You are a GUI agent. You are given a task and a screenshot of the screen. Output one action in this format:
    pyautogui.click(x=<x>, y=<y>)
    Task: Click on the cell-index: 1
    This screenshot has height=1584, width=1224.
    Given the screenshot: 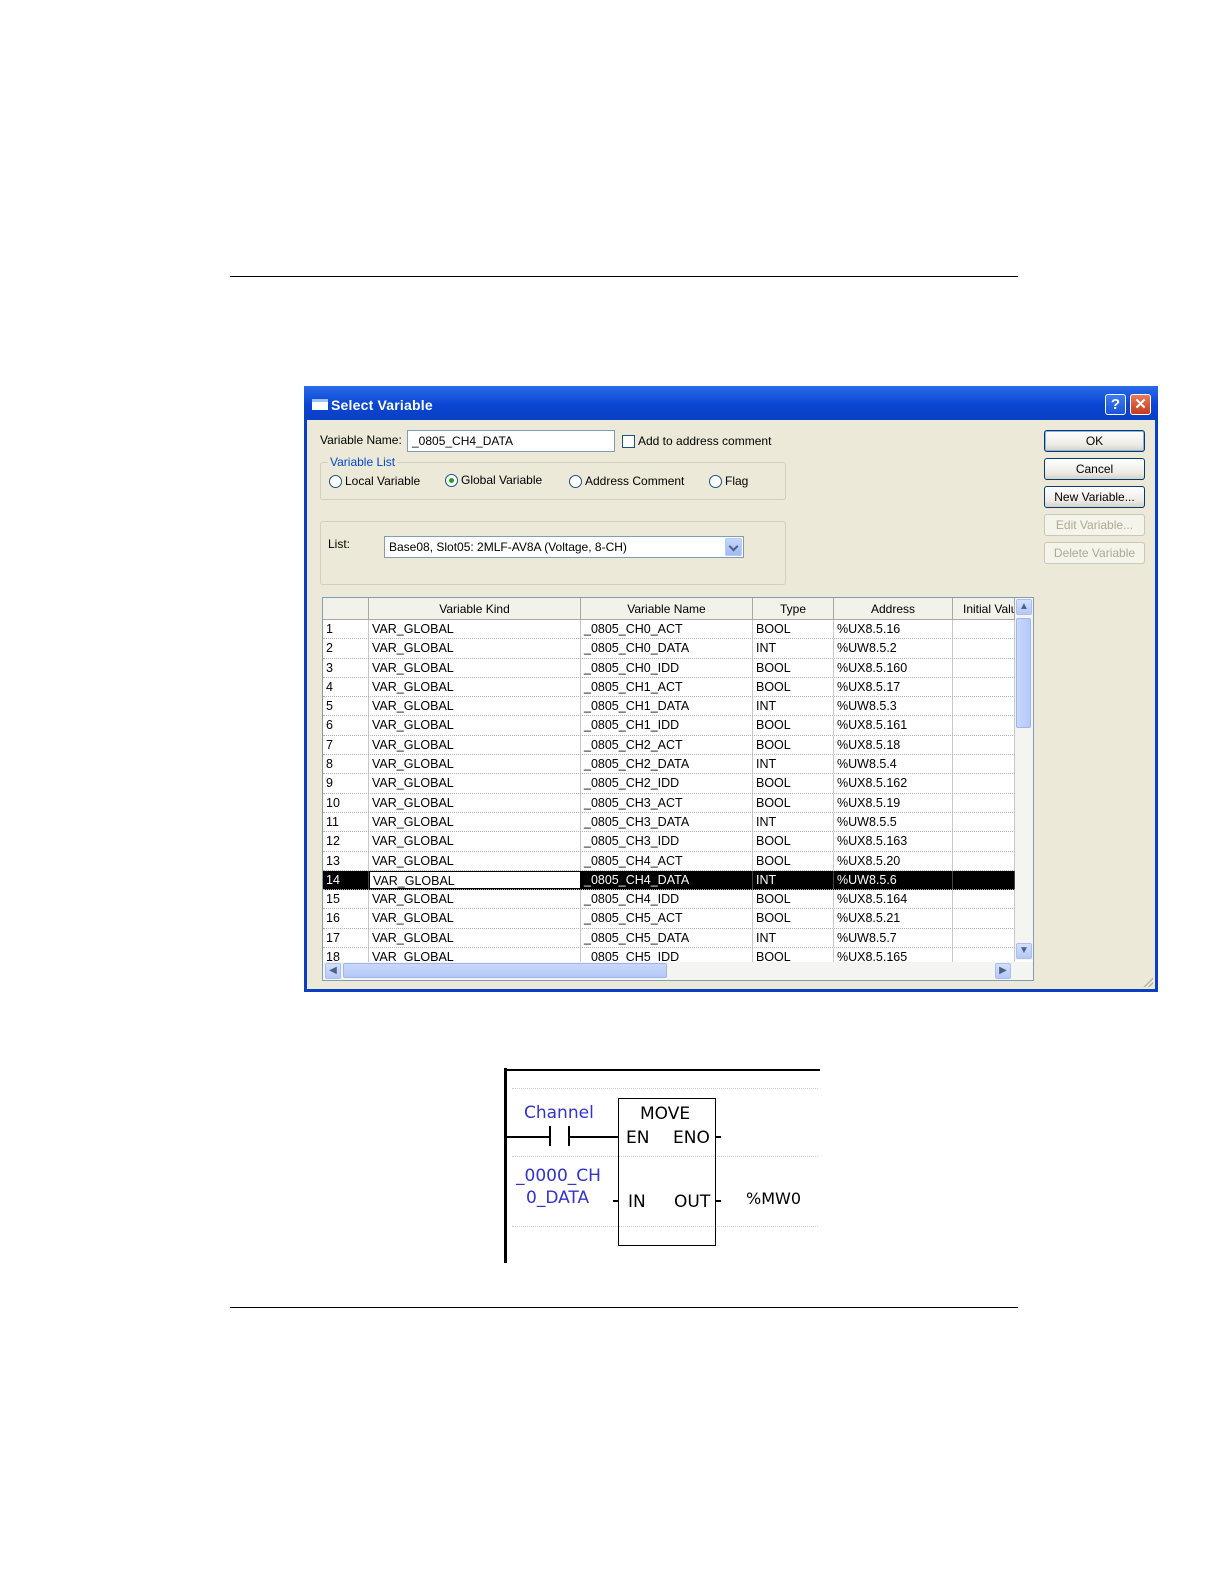 What is the action you would take?
    pyautogui.click(x=346, y=629)
    